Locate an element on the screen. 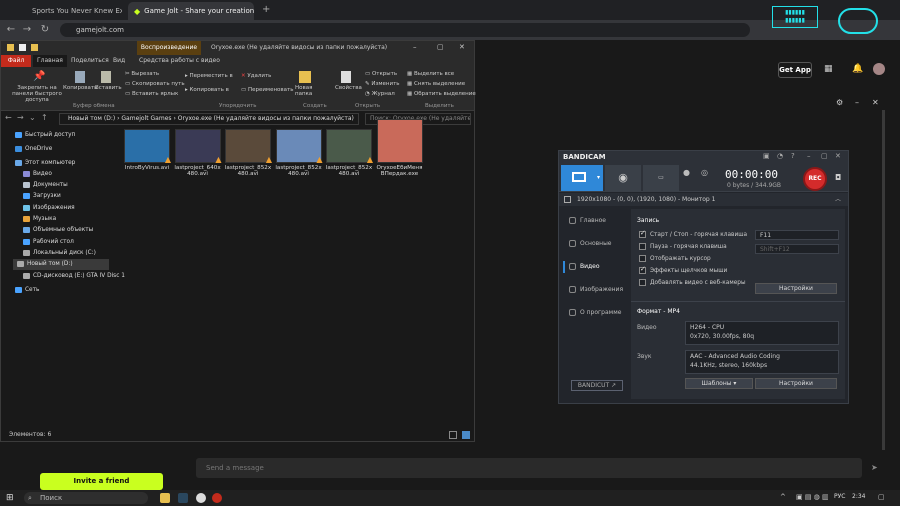 This screenshot has height=506, width=900. sidebar-item: Видео is located at coordinates (584, 266).